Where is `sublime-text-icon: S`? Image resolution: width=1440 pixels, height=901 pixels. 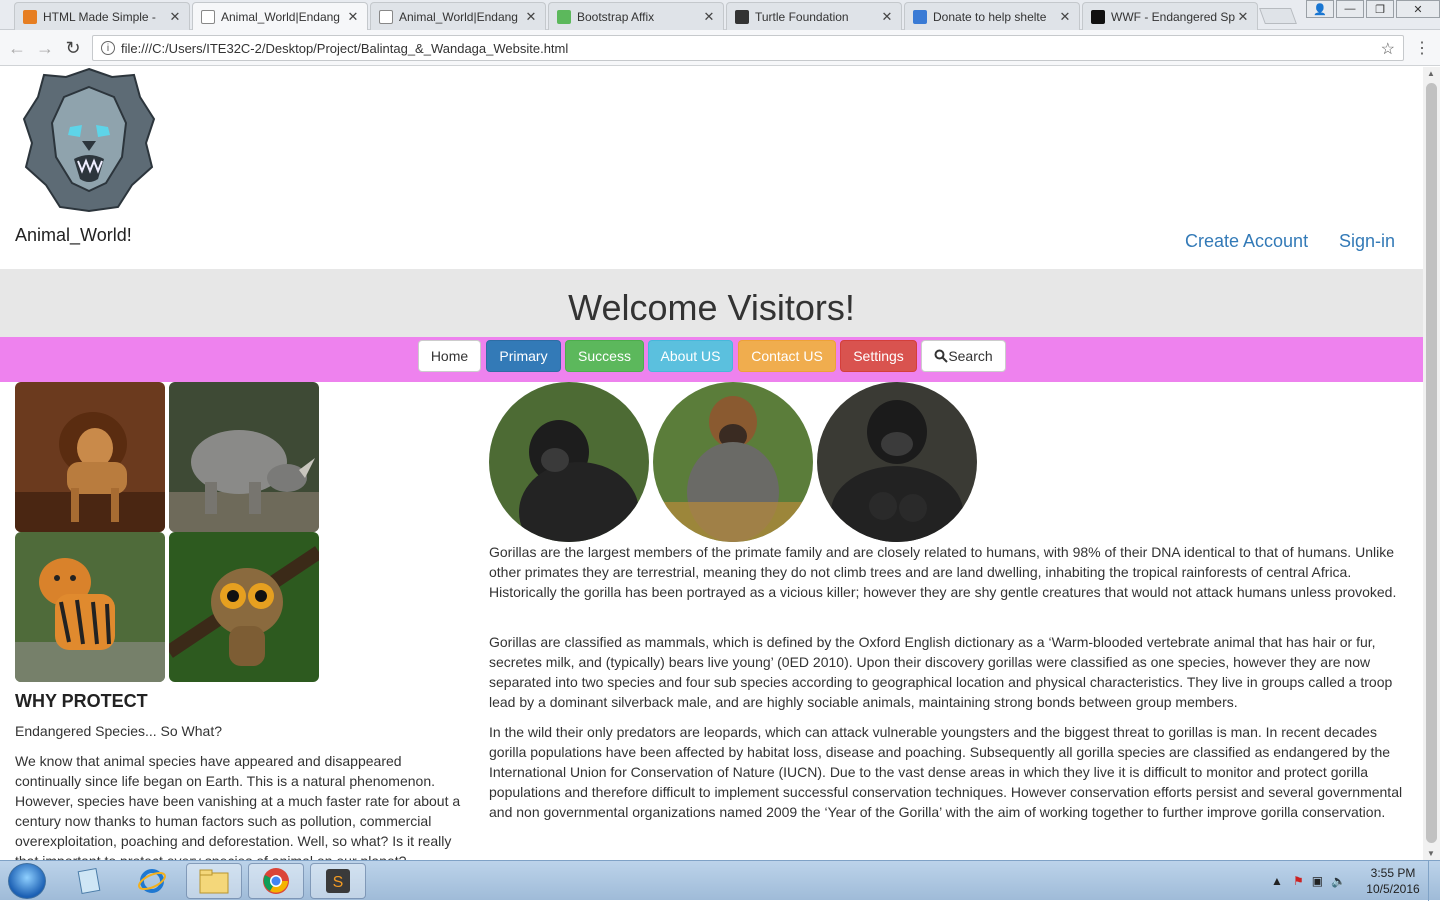
sublime-text-icon: S is located at coordinates (338, 881).